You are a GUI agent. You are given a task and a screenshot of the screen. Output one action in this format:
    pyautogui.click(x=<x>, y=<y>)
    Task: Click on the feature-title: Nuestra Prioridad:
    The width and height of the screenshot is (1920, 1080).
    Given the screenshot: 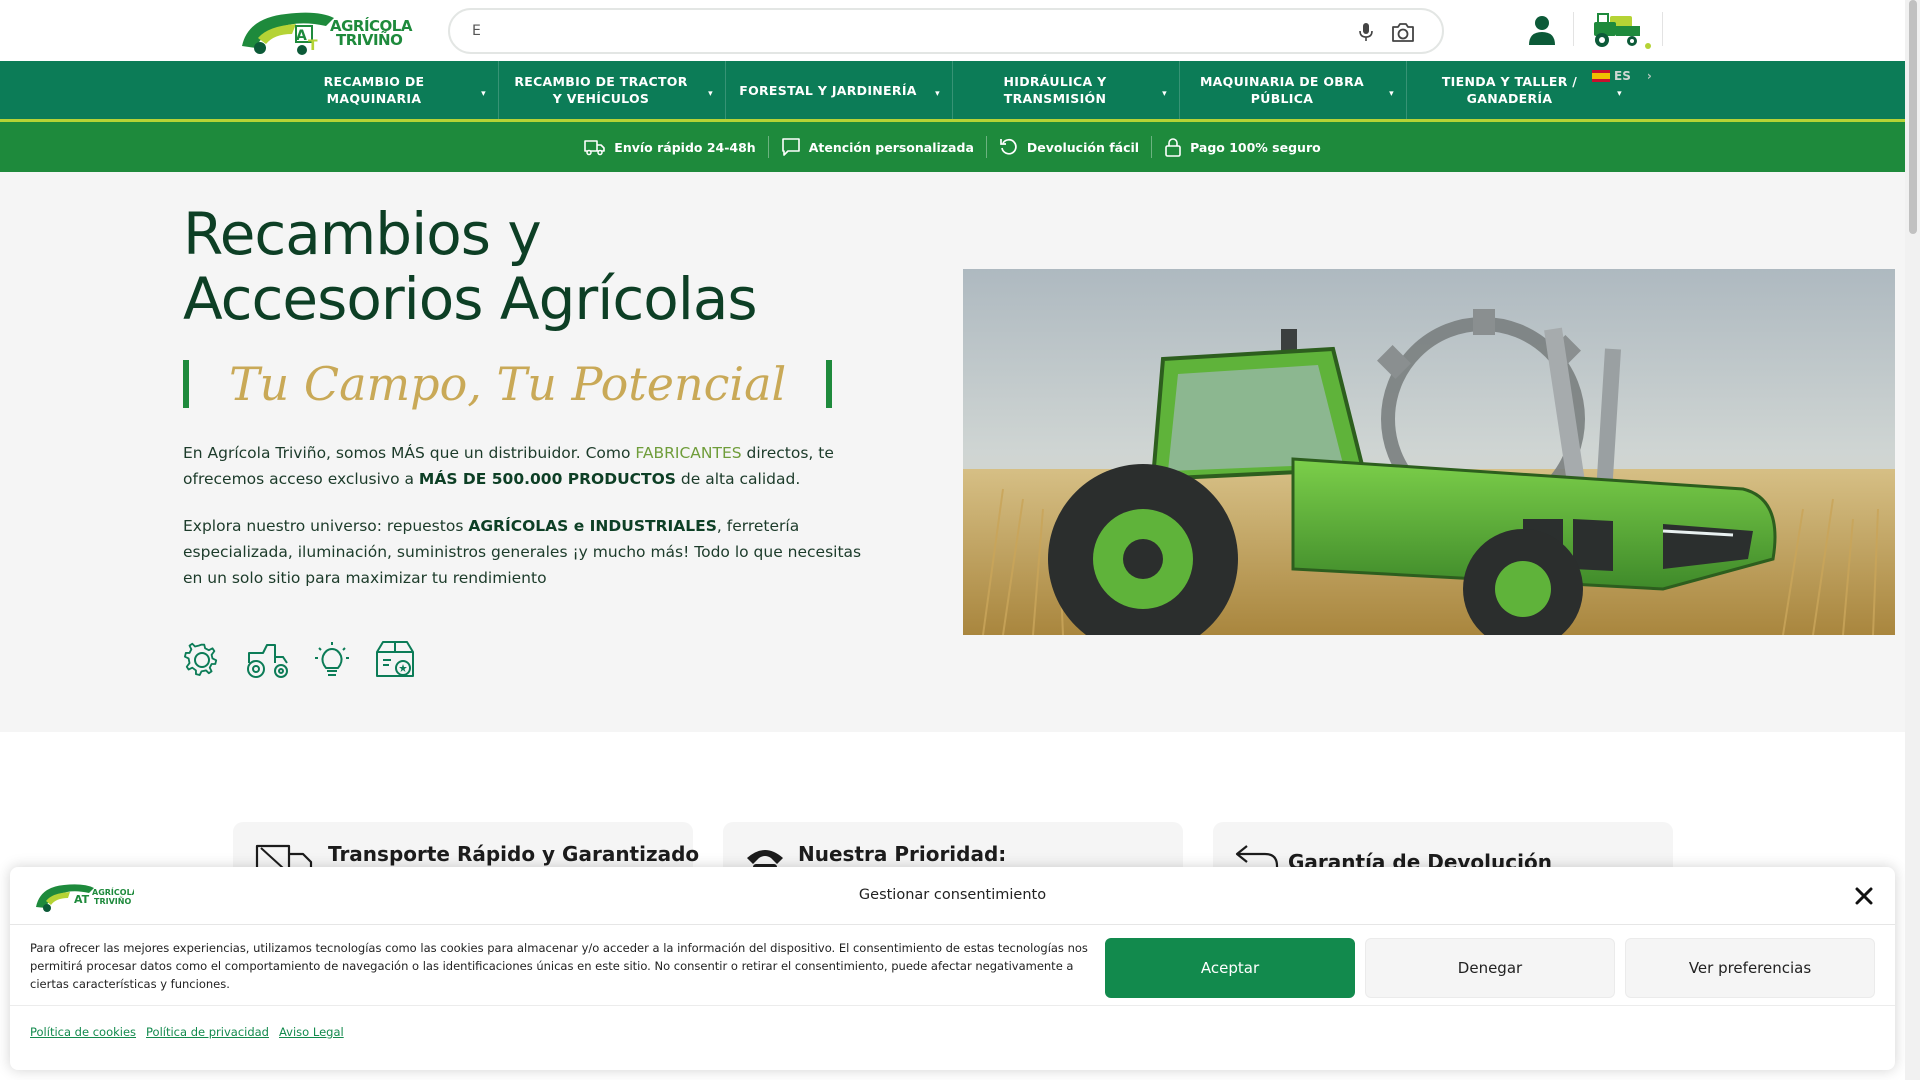 What is the action you would take?
    pyautogui.click(x=902, y=854)
    